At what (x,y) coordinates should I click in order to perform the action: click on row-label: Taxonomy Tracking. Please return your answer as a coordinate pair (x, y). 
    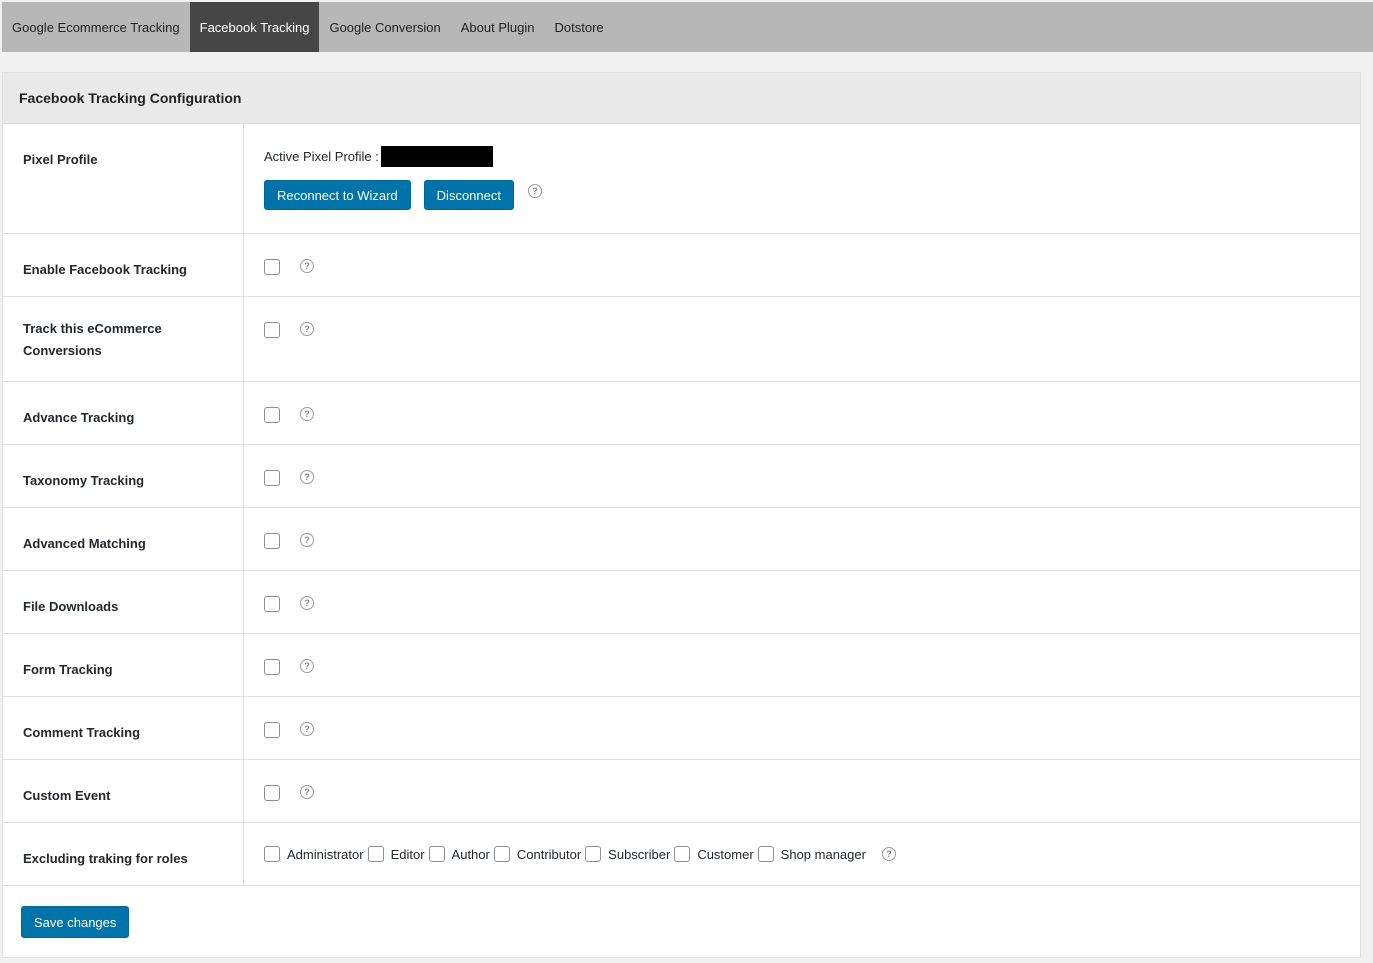
    Looking at the image, I should click on (123, 476).